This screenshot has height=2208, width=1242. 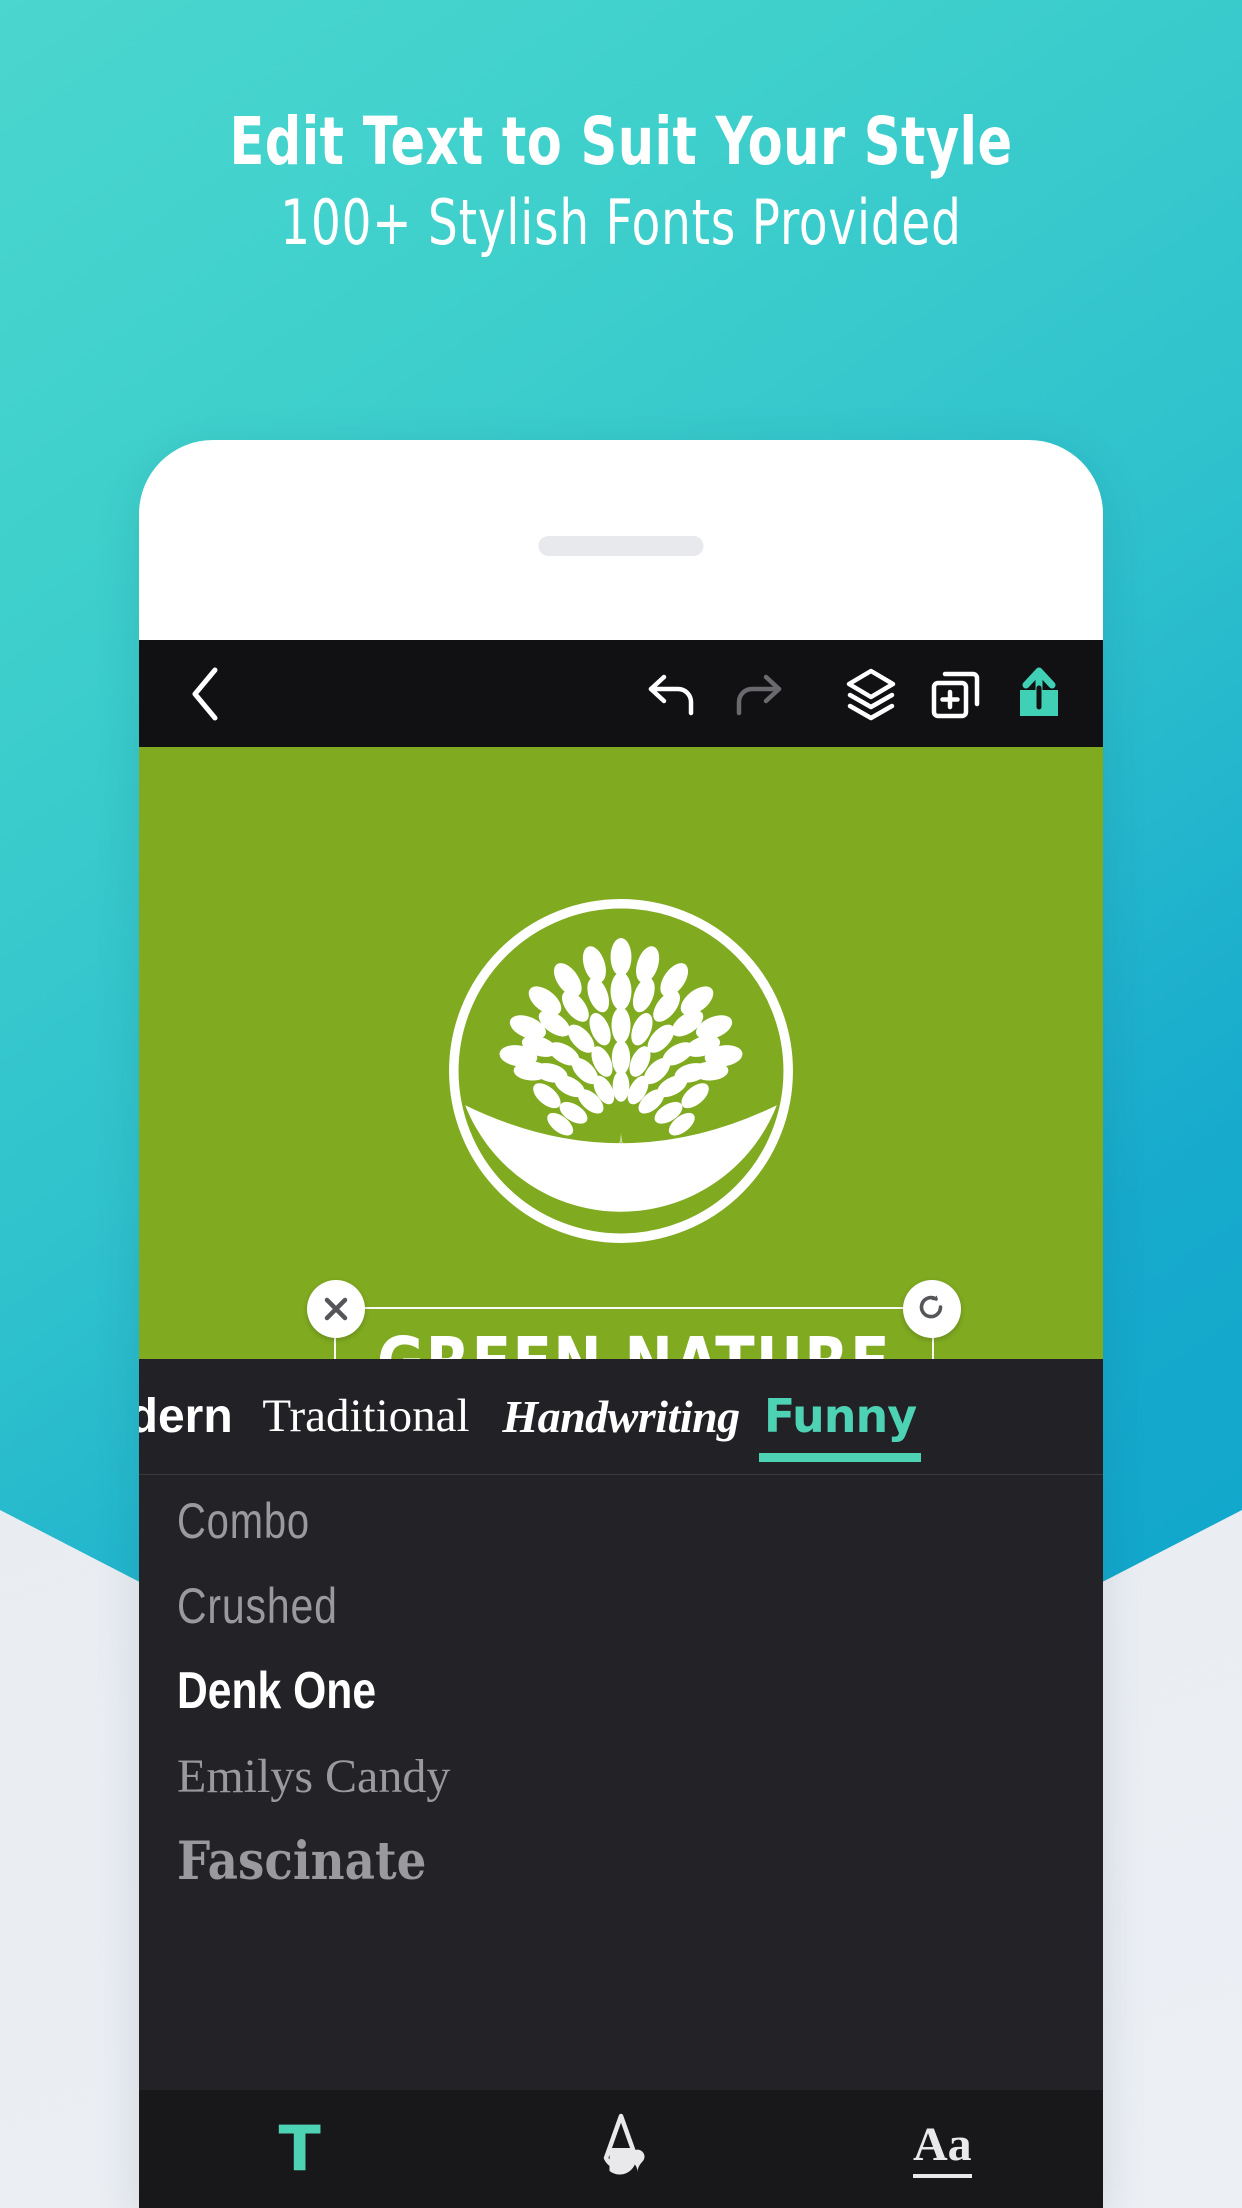 What do you see at coordinates (257, 1606) in the screenshot?
I see `font-name-crushed: Crushed` at bounding box center [257, 1606].